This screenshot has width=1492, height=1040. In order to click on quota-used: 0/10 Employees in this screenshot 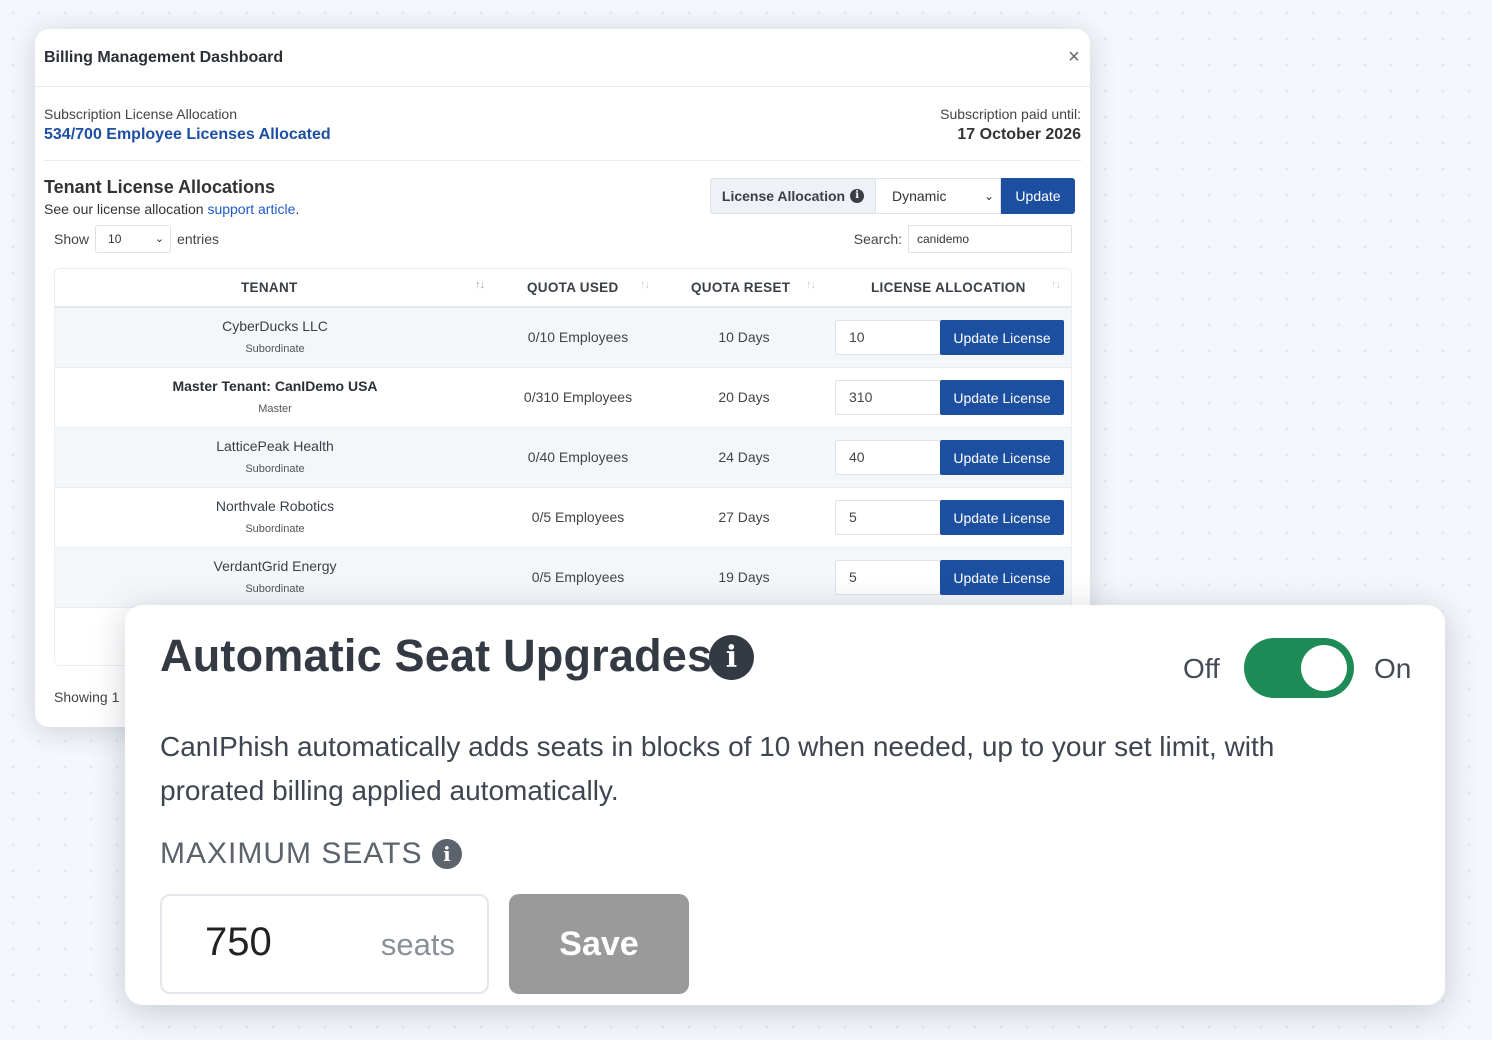, I will do `click(578, 337)`.